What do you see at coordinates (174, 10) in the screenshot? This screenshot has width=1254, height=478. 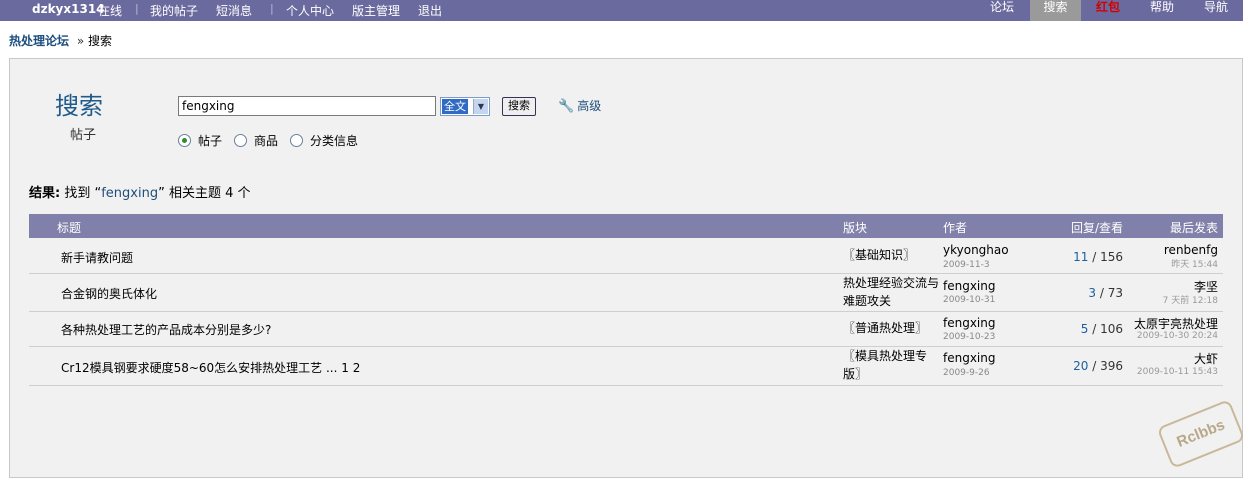 I see `nav-my-posts: 我的帖子` at bounding box center [174, 10].